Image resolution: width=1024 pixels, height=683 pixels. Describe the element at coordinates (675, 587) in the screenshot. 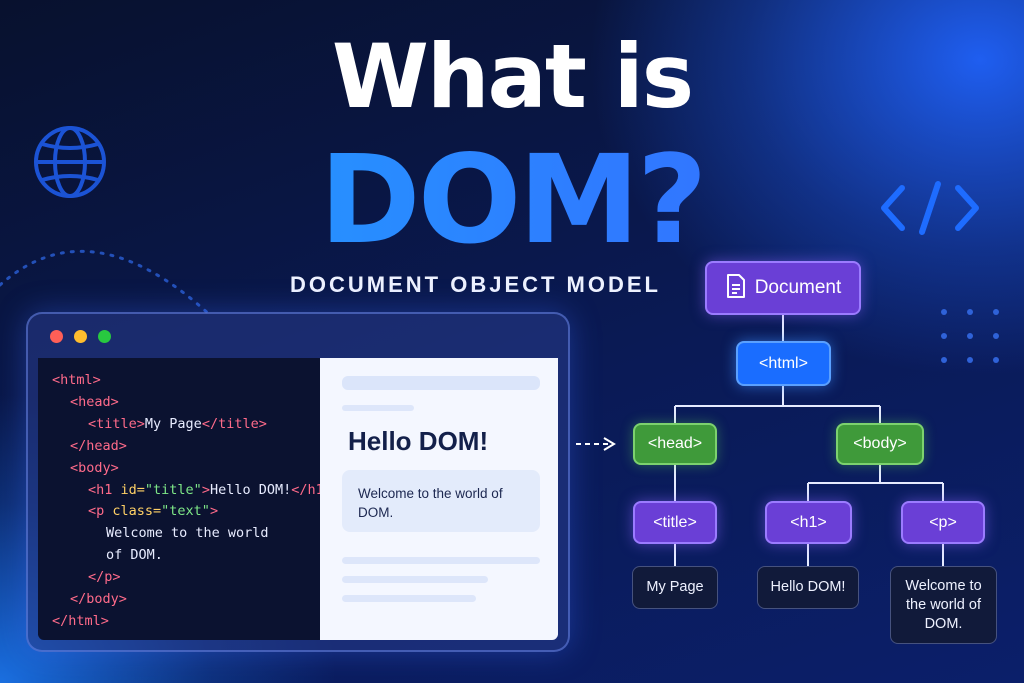

I see `tree-leaf-title-text: My Page` at that location.